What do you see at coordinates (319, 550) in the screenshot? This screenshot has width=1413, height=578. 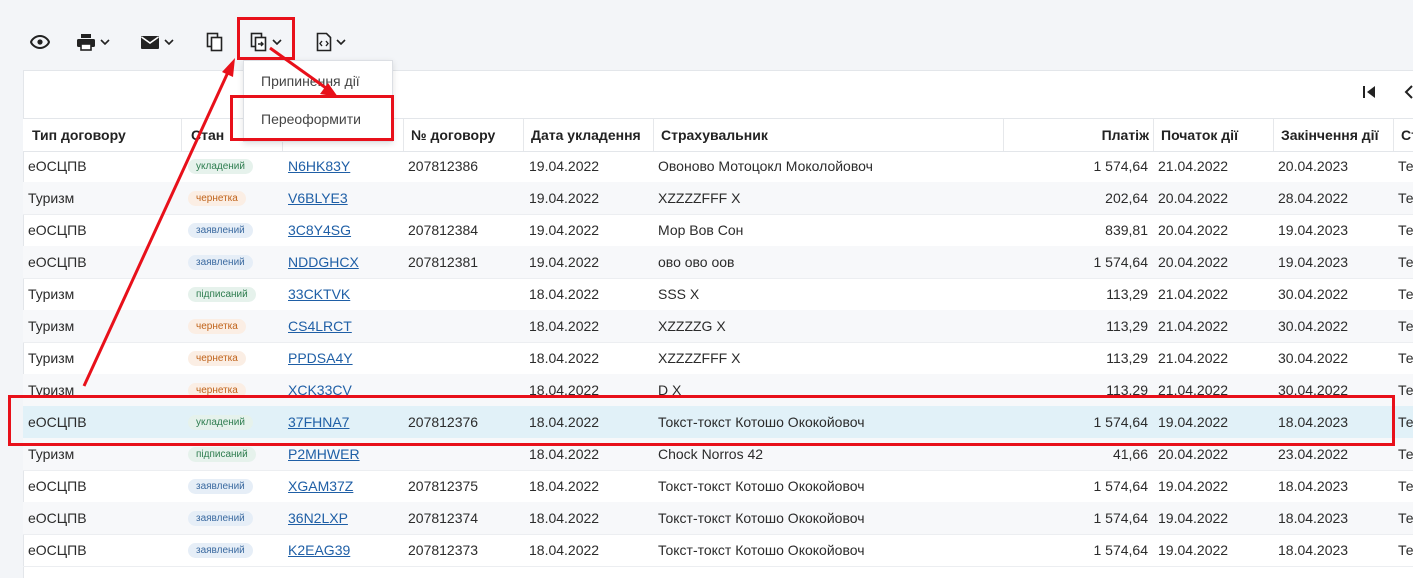 I see `contract-code-link: K2EAG39` at bounding box center [319, 550].